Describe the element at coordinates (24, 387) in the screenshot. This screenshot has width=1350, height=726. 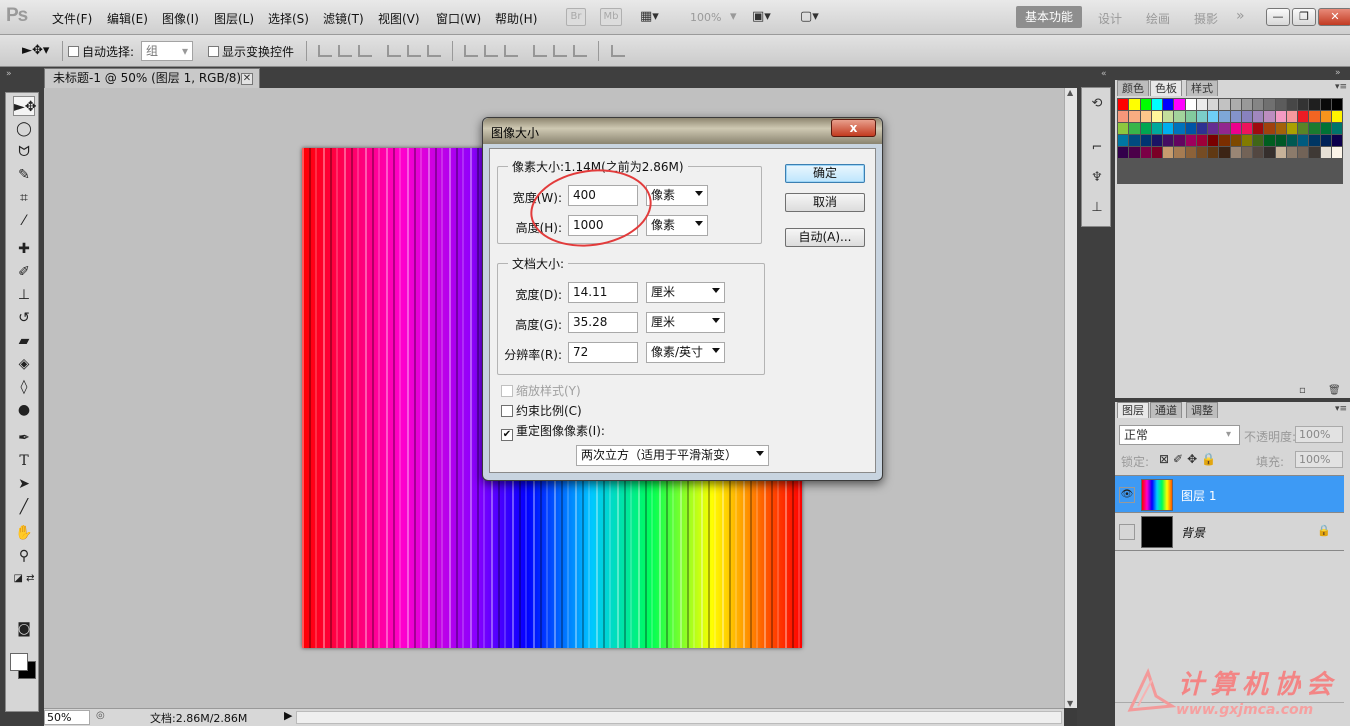
I see `blur-tool-icon: ◊` at that location.